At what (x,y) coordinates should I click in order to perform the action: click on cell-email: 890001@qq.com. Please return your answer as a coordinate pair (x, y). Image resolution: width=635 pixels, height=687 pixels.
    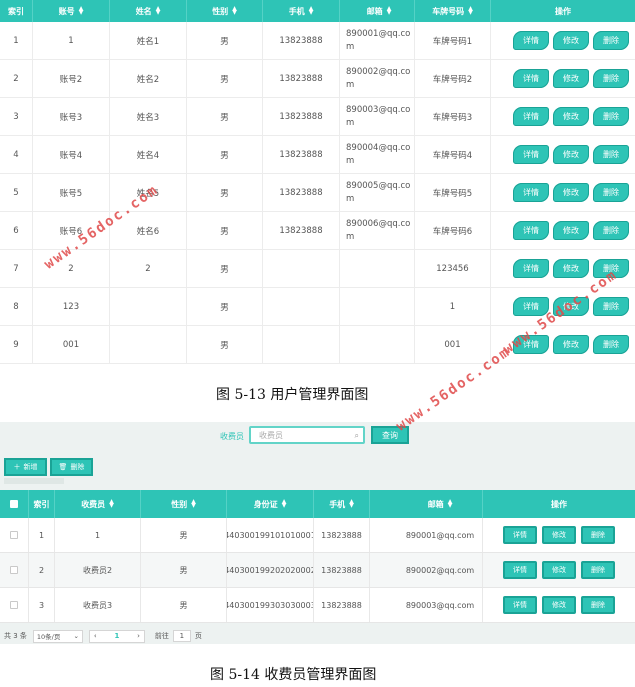
    Looking at the image, I should click on (440, 535).